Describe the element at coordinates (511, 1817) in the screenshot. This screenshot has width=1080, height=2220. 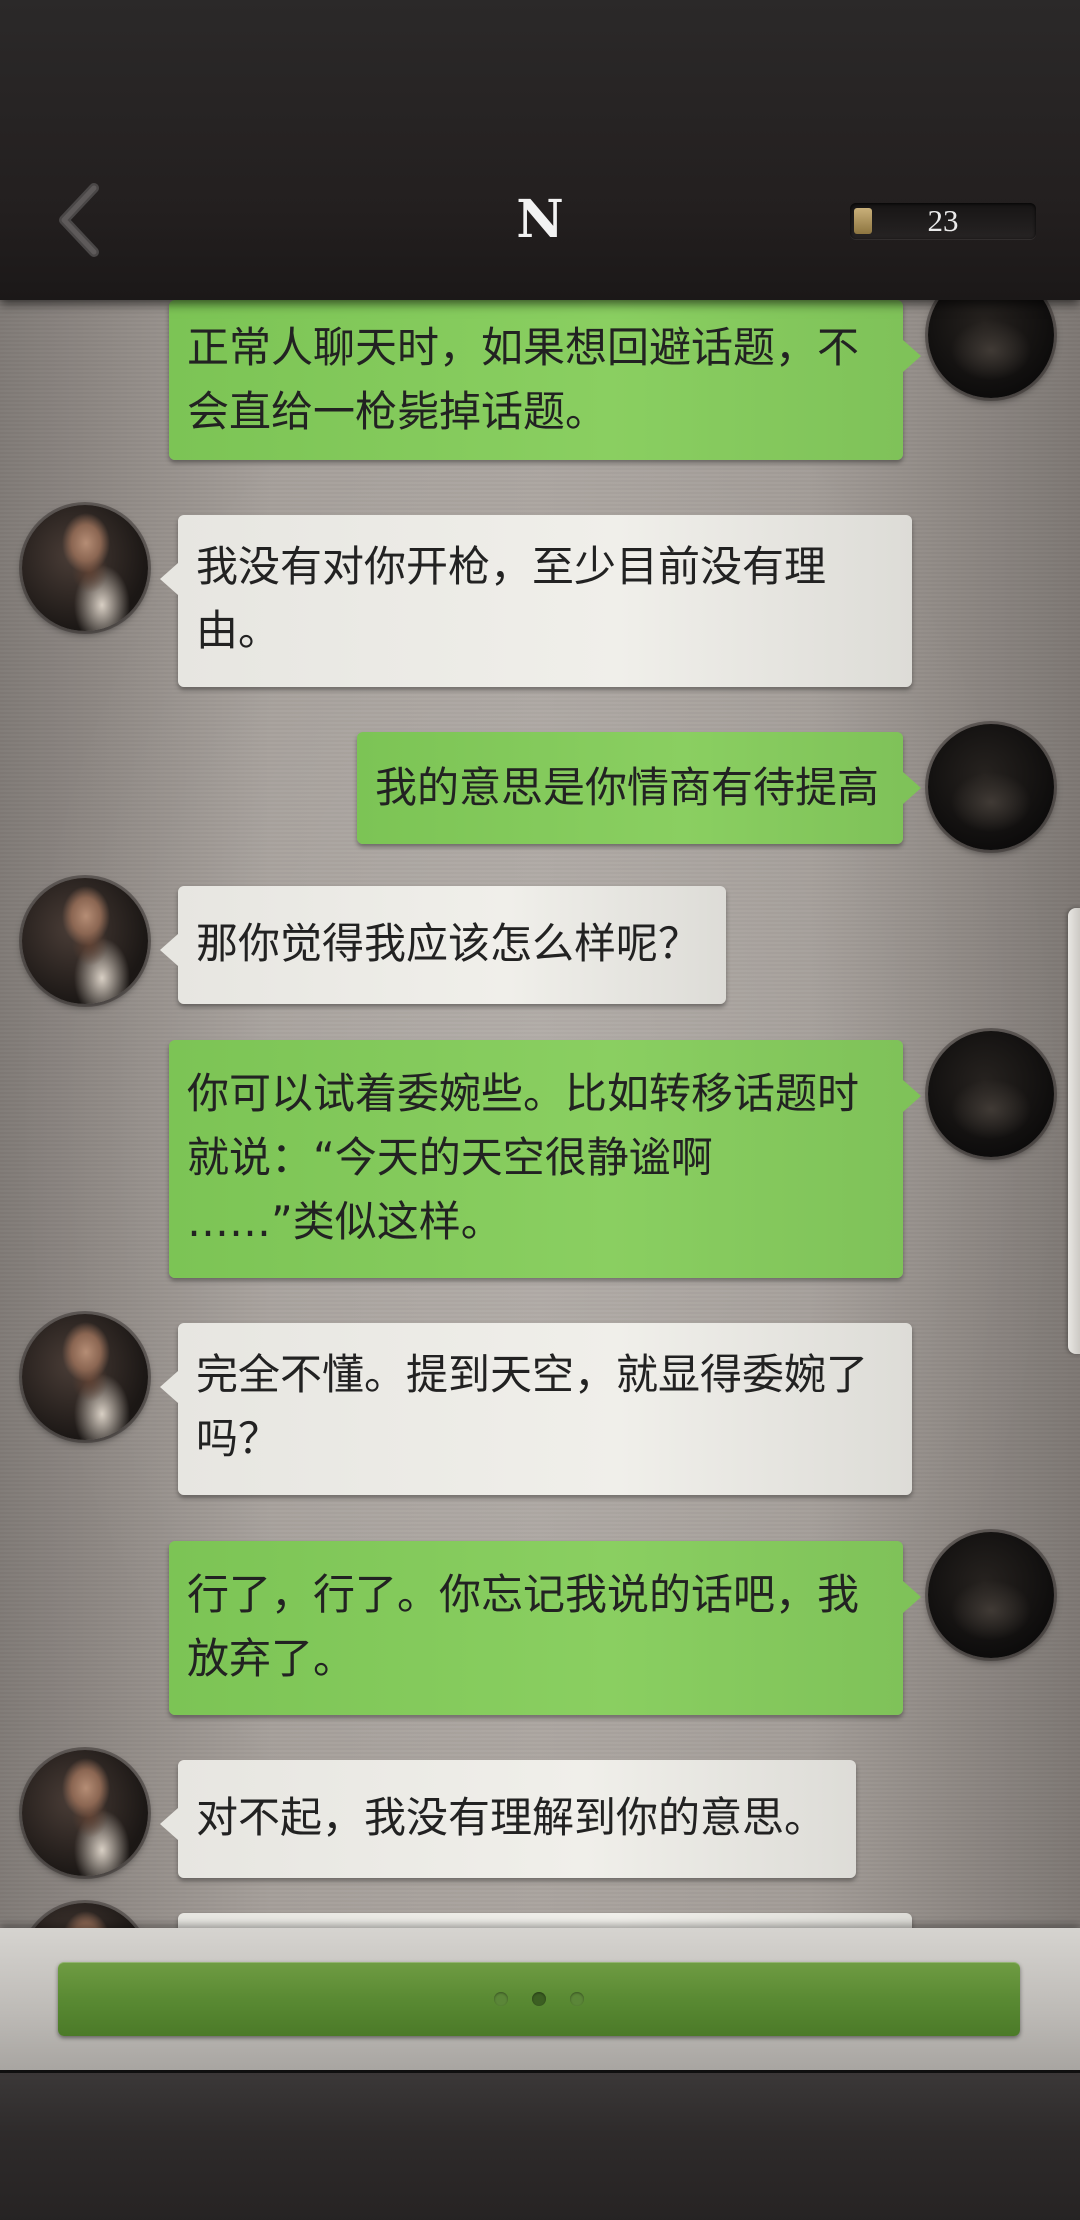
I see `message-text: 对不起，我没有理解到你的意思。` at that location.